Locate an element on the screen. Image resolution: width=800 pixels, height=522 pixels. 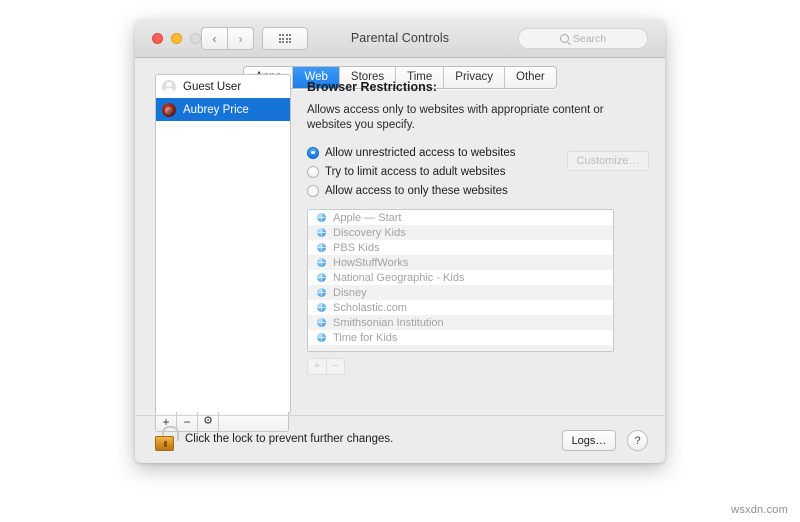
radio-label: Allow access to only these websites is located at coordinates (416, 190).